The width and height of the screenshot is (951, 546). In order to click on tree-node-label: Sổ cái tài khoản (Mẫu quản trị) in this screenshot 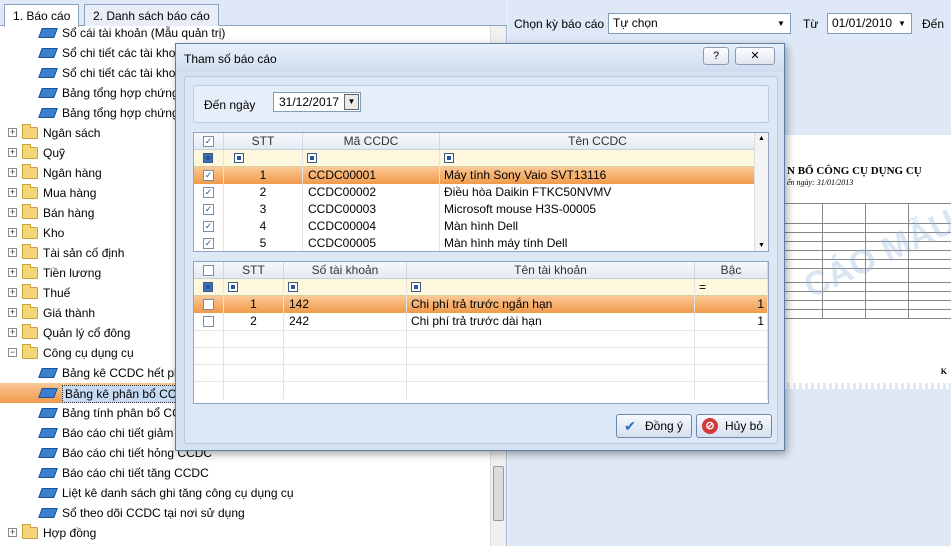, I will do `click(144, 33)`.